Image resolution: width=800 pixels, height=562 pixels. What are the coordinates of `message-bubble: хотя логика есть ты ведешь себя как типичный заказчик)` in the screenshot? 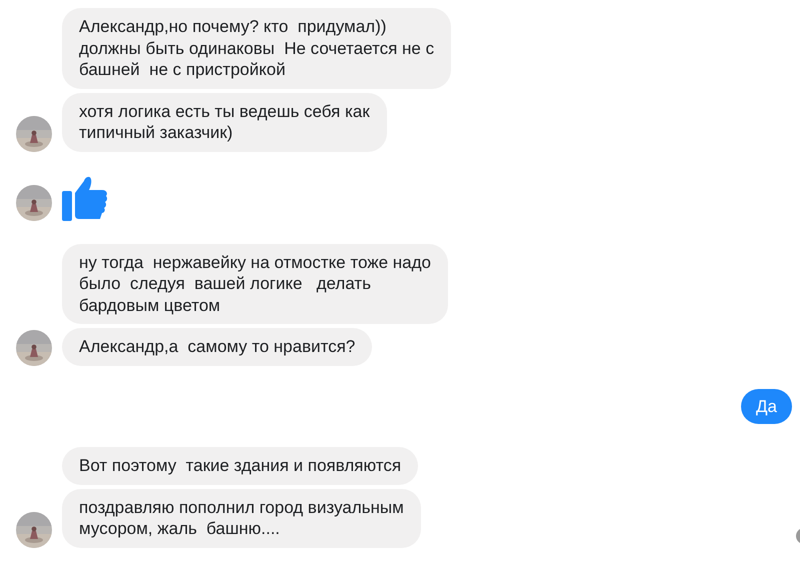 It's located at (224, 122).